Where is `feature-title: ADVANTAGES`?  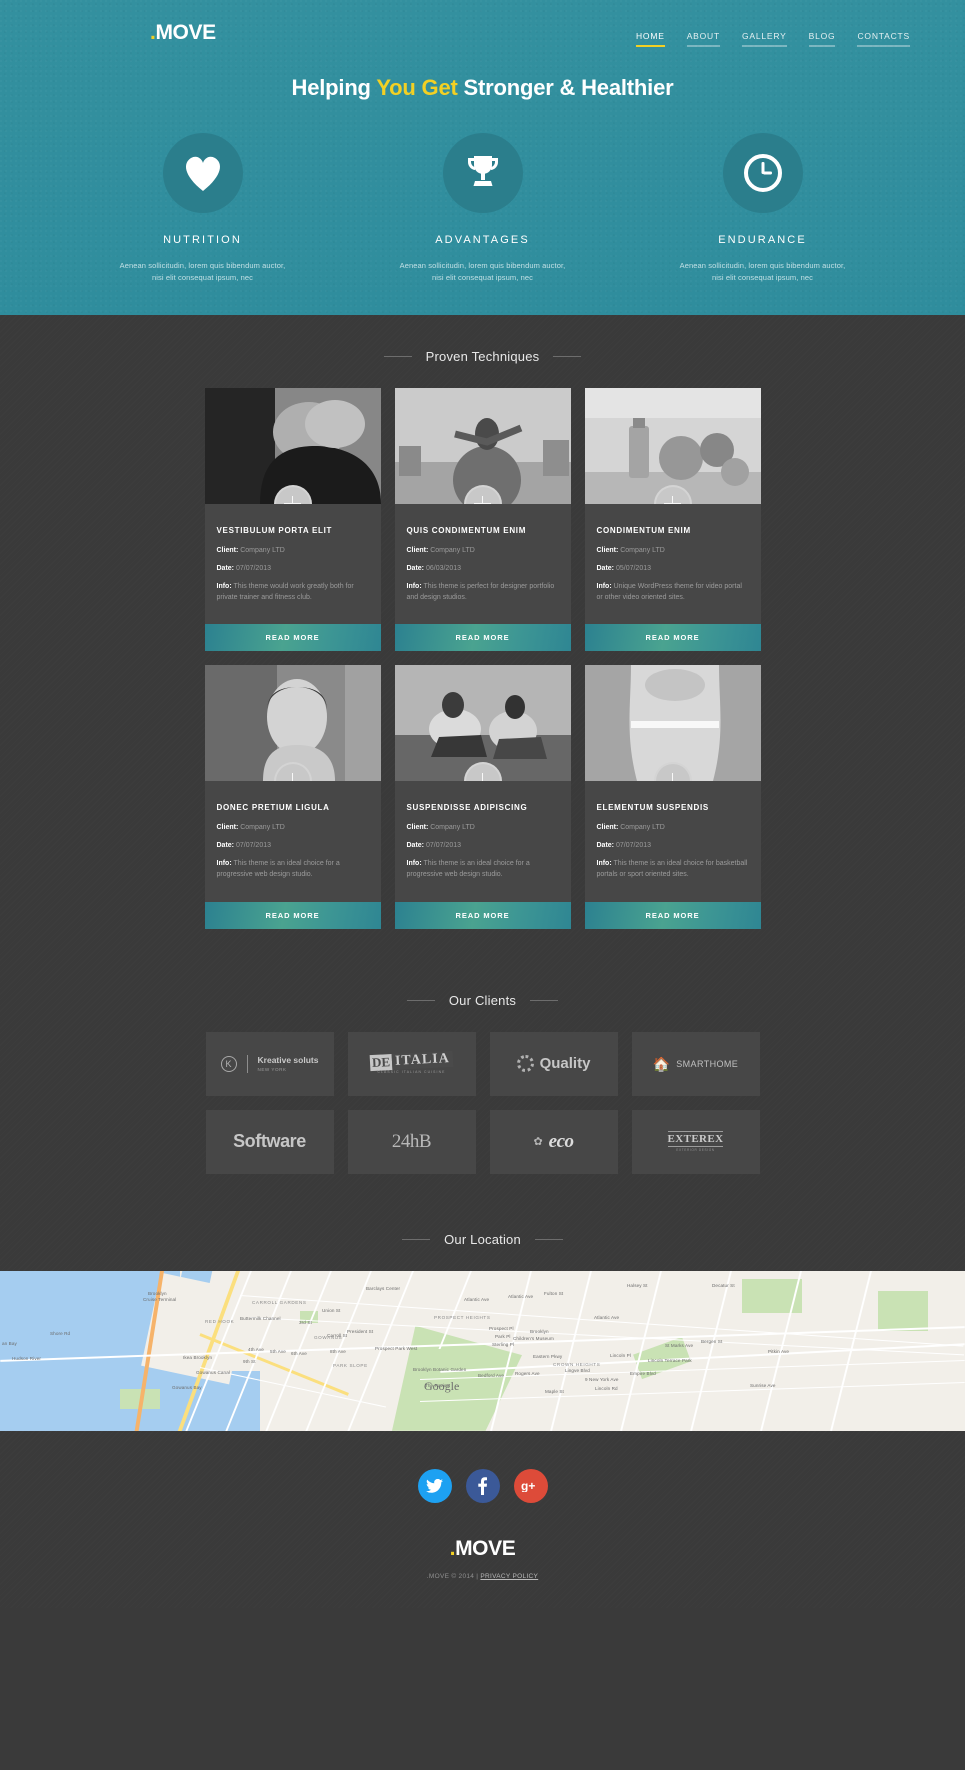 feature-title: ADVANTAGES is located at coordinates (482, 240).